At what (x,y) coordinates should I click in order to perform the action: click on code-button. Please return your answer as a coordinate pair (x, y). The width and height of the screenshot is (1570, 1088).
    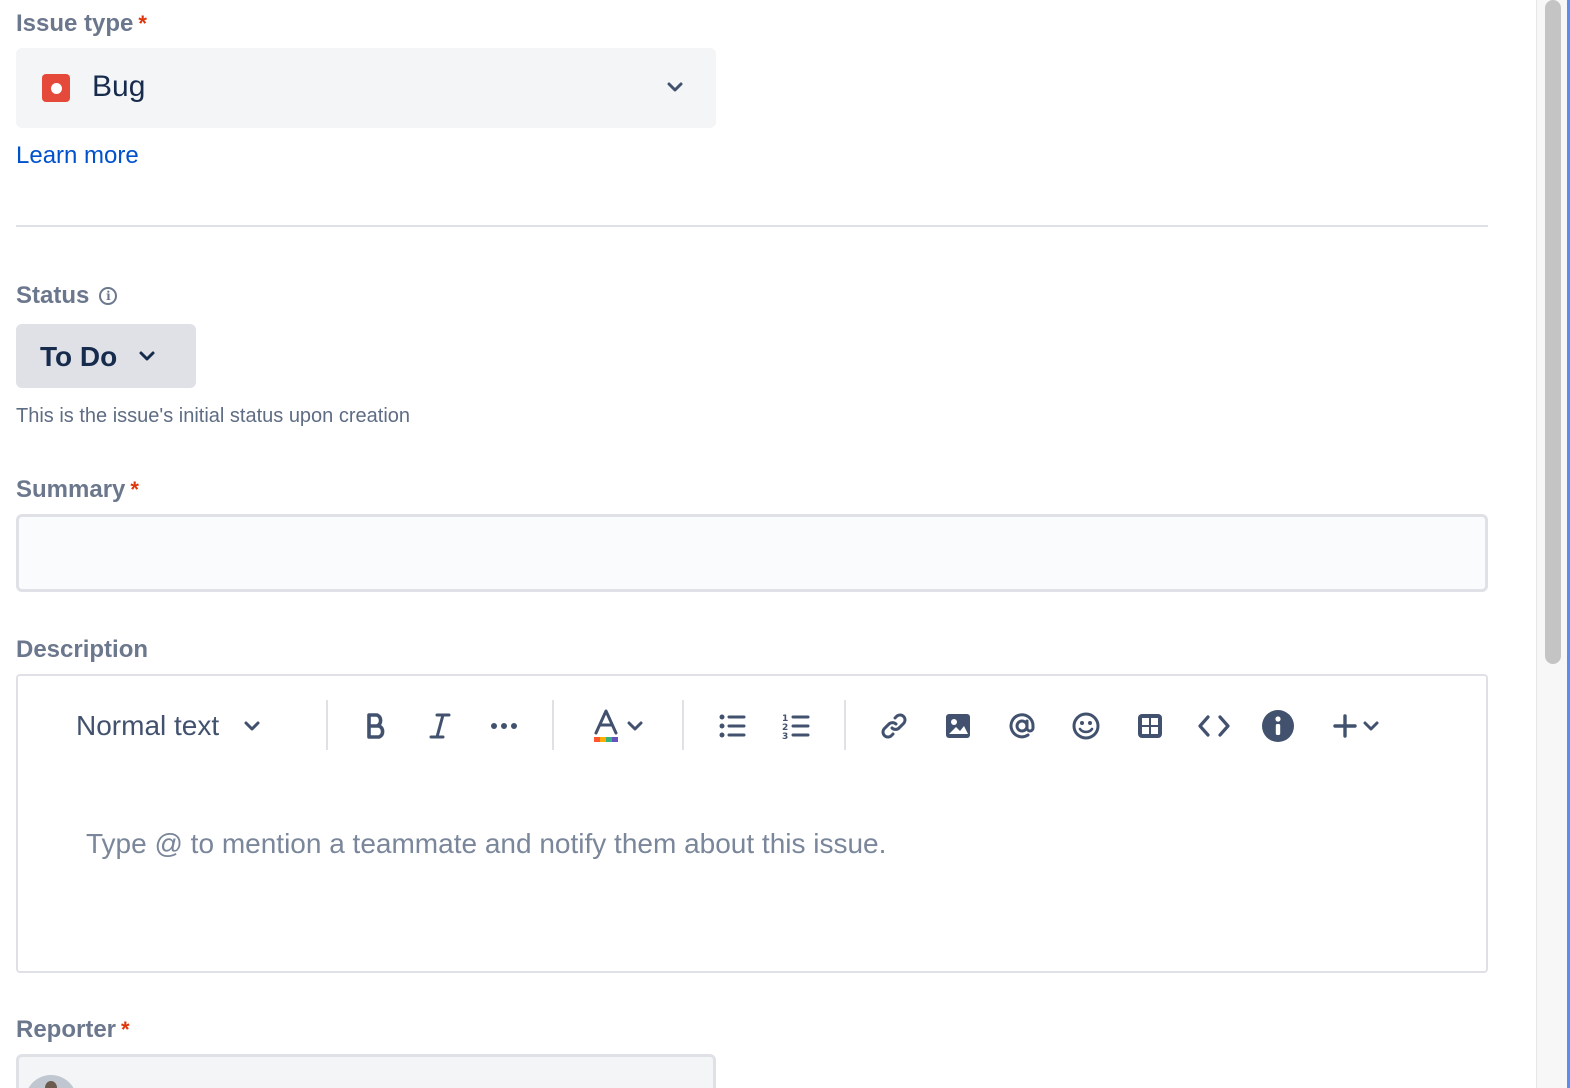
    Looking at the image, I should click on (1214, 726).